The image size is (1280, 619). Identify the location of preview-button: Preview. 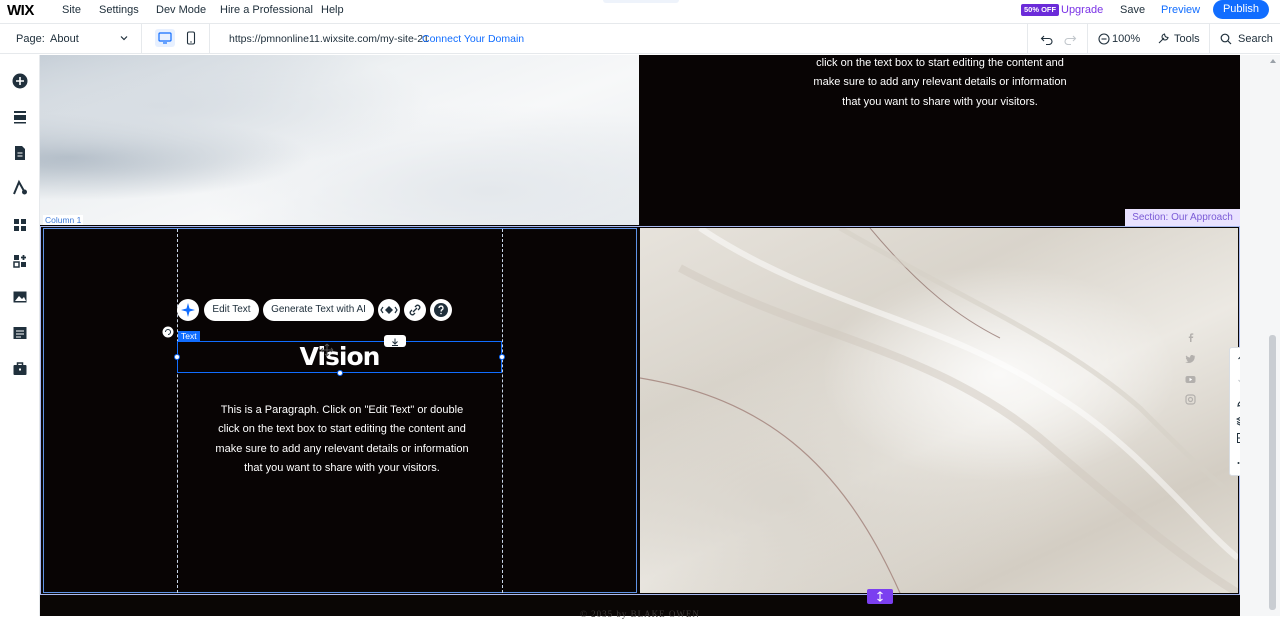
(1180, 10).